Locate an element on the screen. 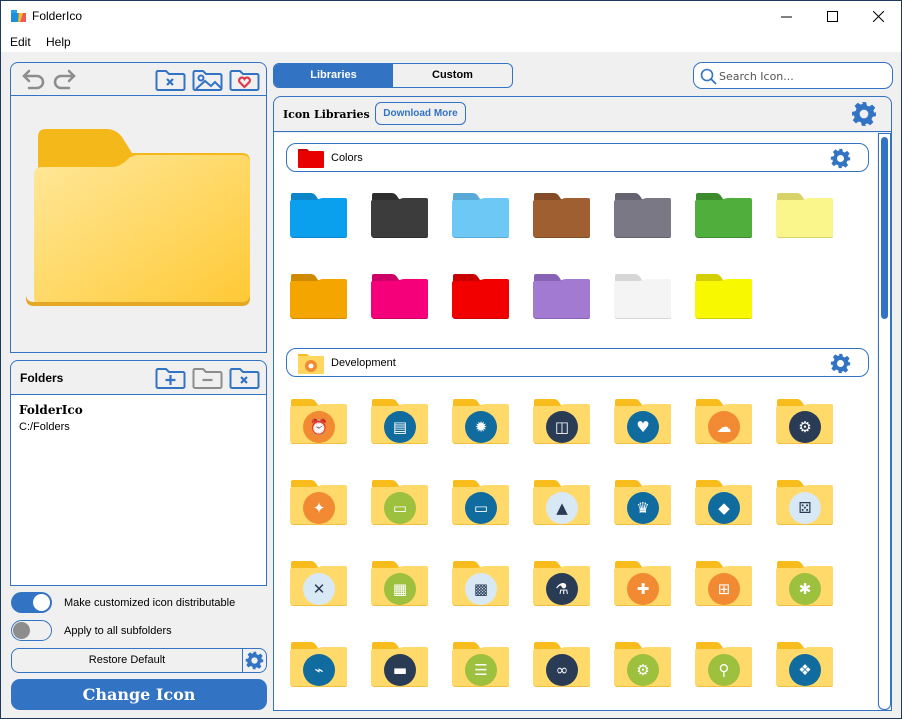  redo-icon is located at coordinates (64, 79).